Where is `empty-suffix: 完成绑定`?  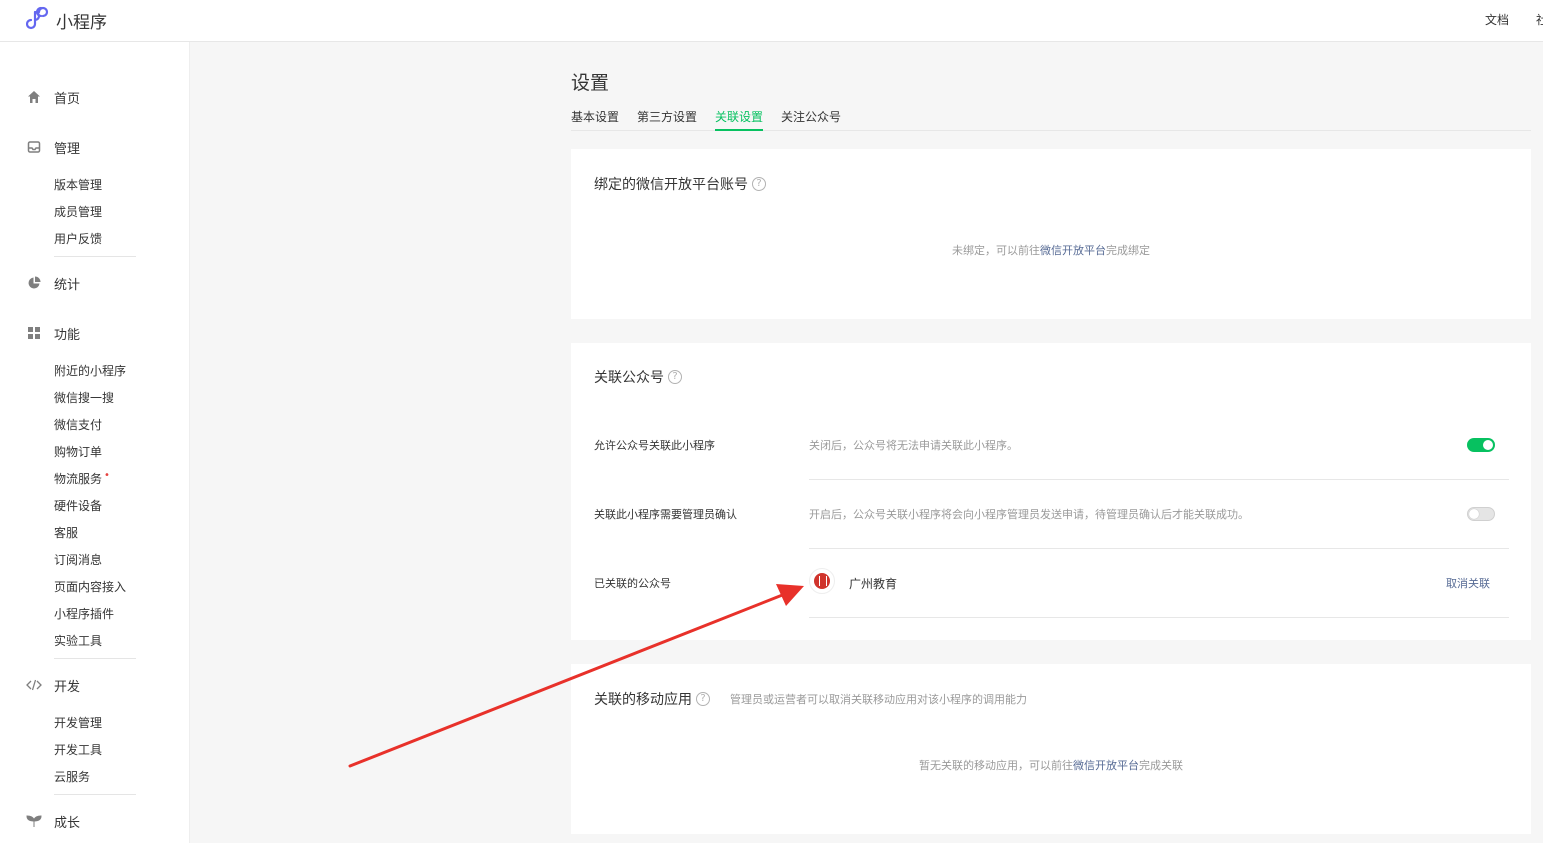 empty-suffix: 完成绑定 is located at coordinates (1128, 250).